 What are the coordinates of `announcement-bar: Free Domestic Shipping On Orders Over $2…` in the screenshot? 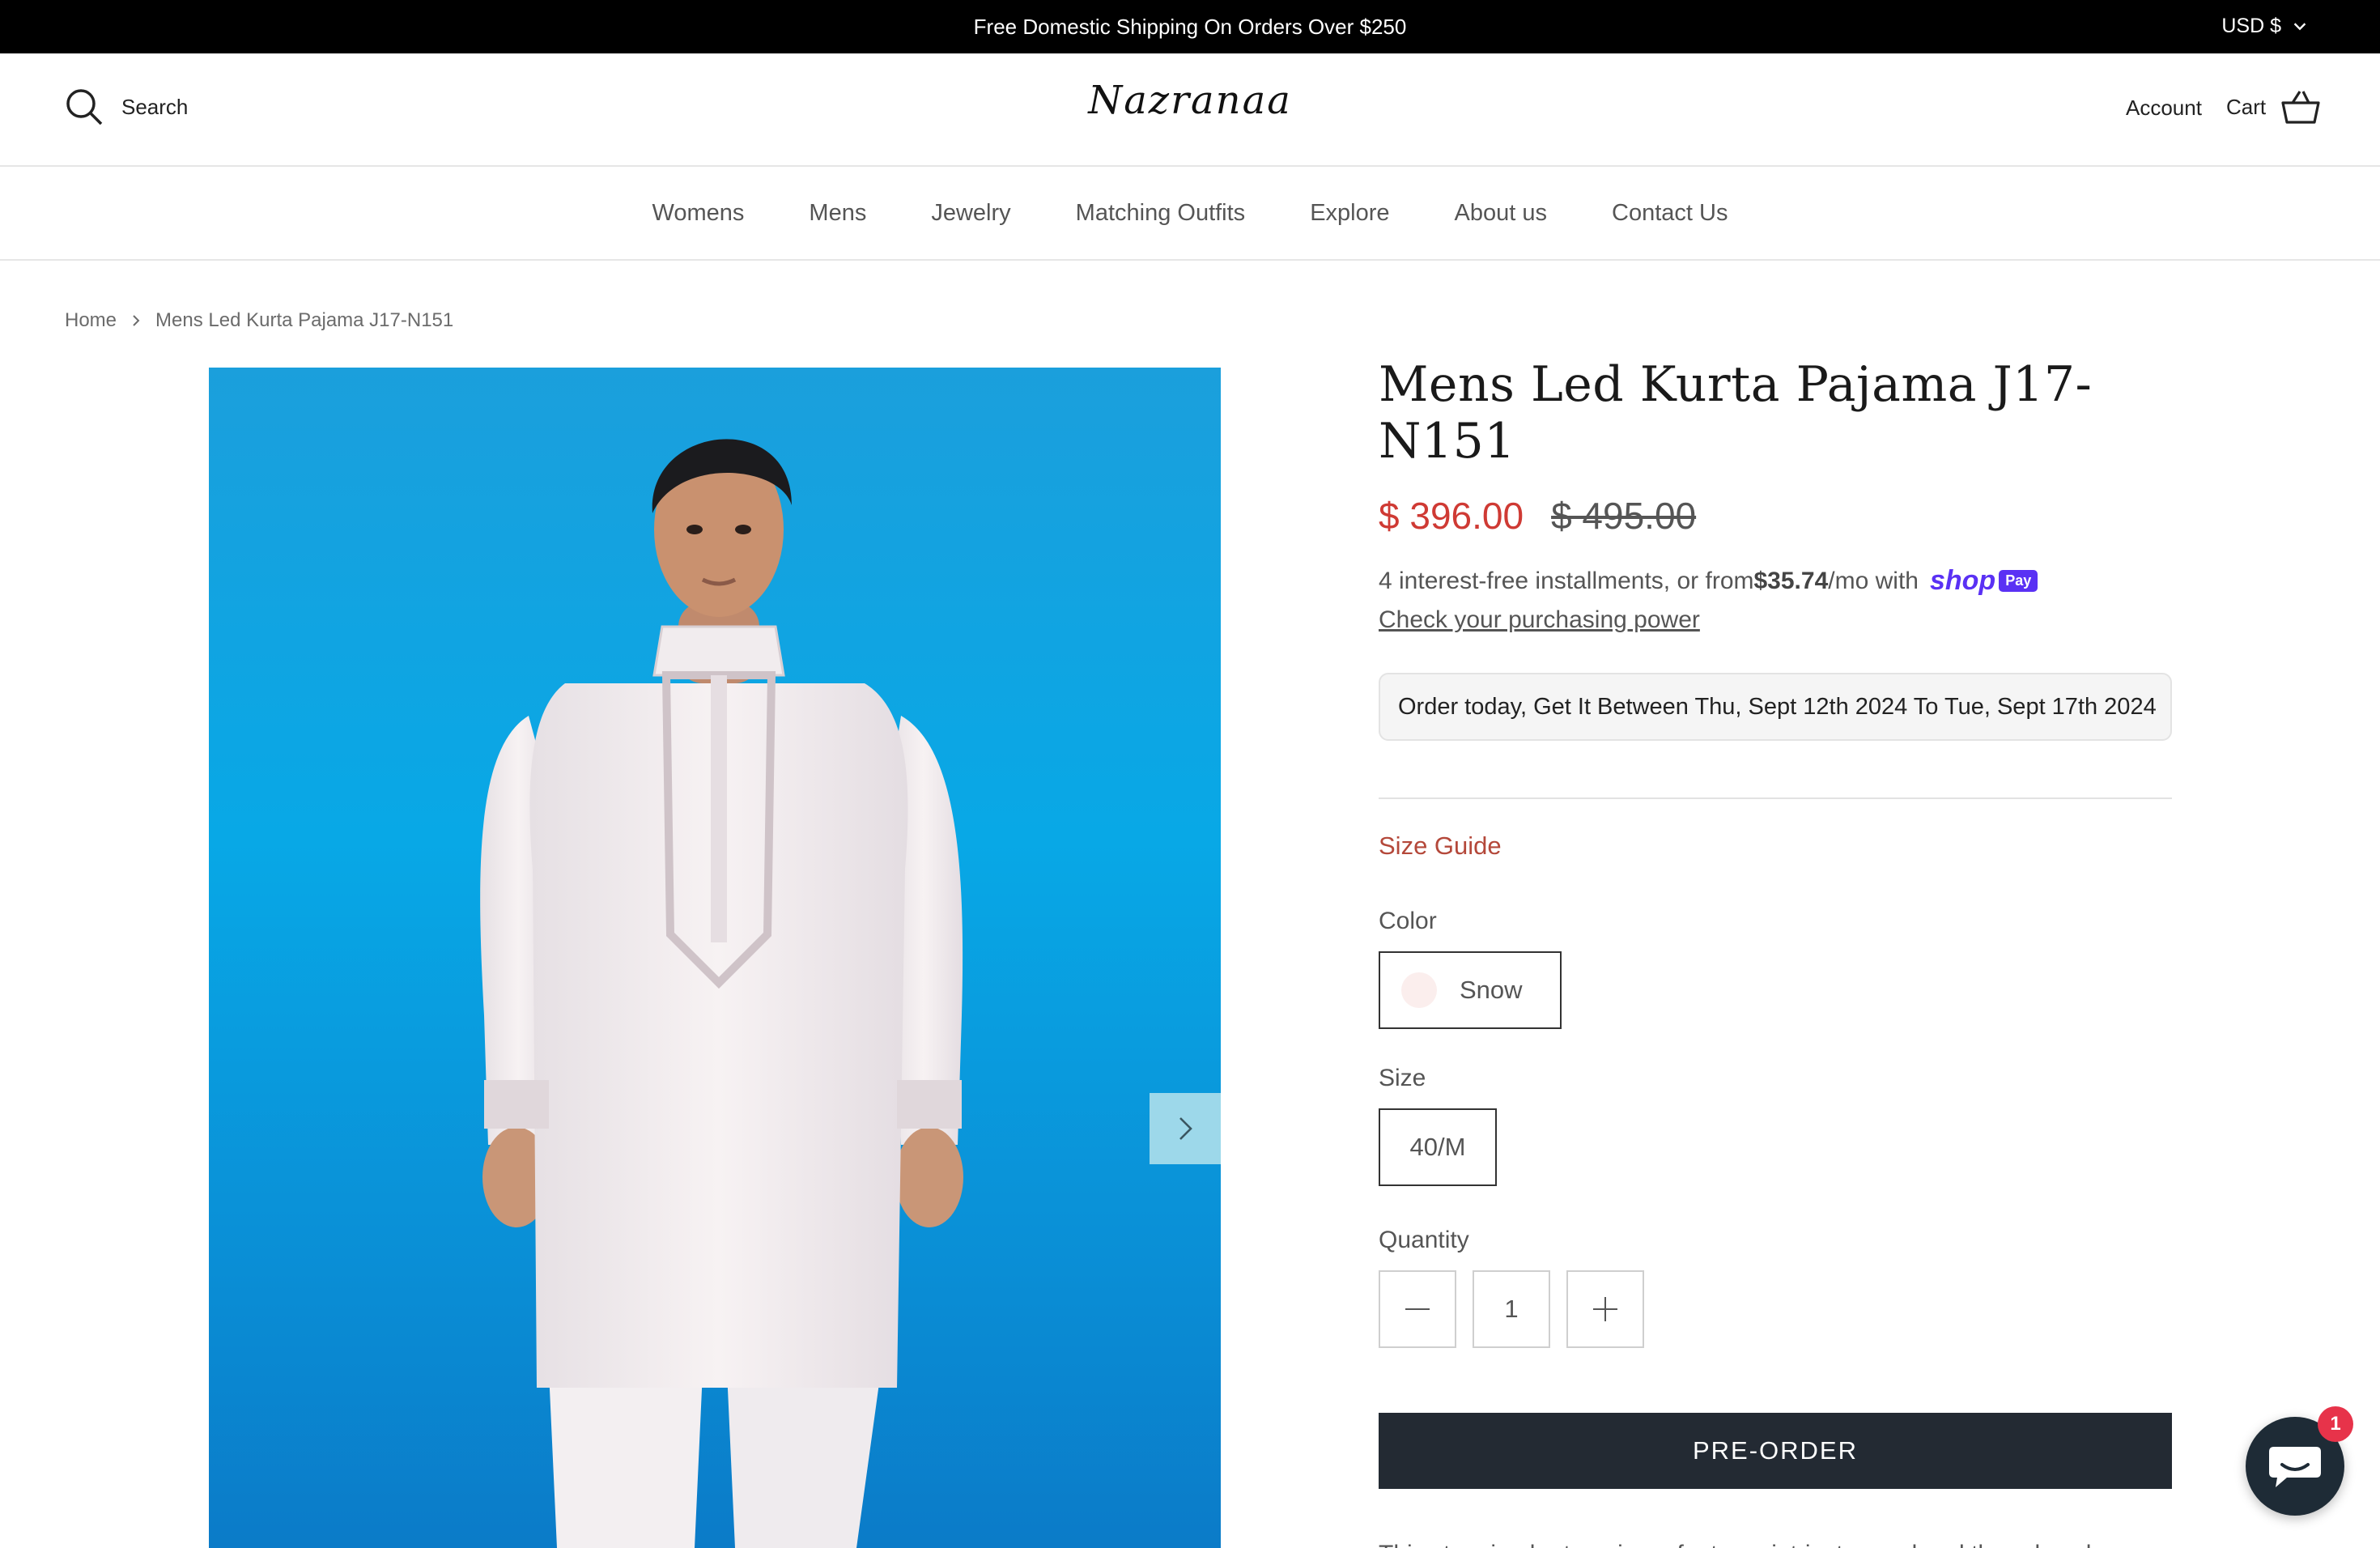 It's located at (1190, 27).